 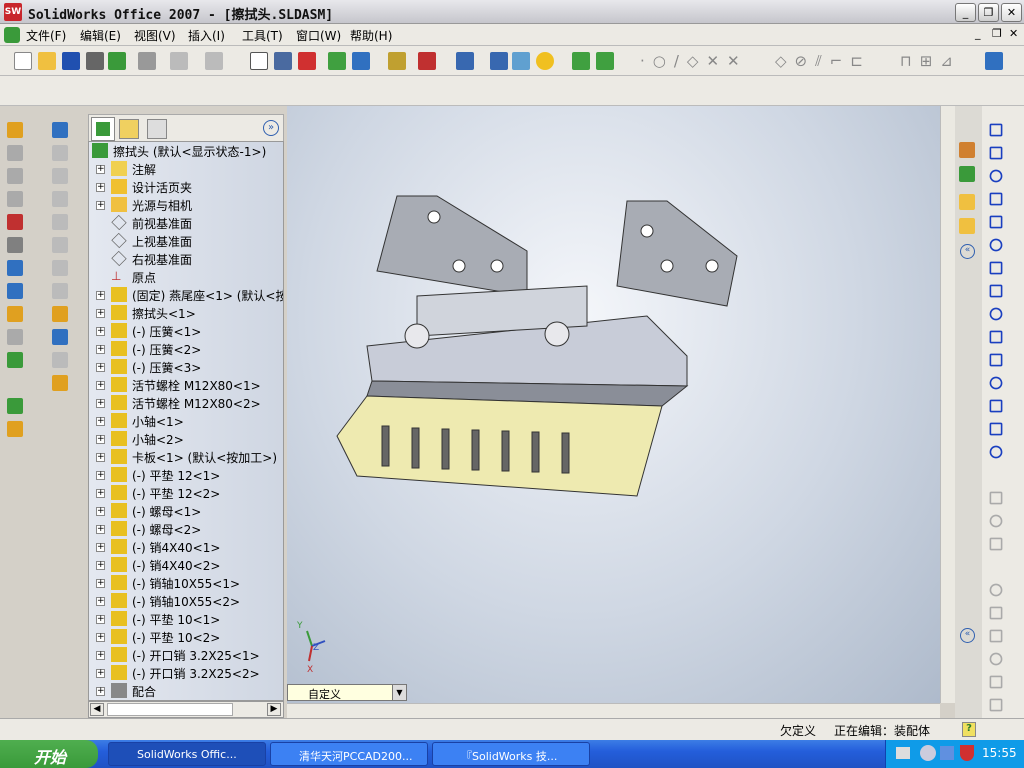 I want to click on help-icon, so click(x=545, y=61).